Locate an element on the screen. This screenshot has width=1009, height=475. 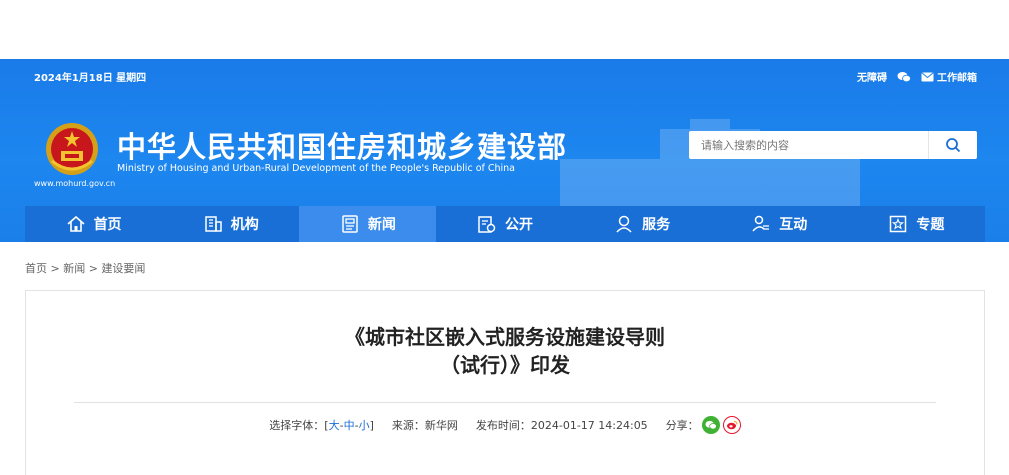
nav-item-organization: 机构 is located at coordinates (230, 224).